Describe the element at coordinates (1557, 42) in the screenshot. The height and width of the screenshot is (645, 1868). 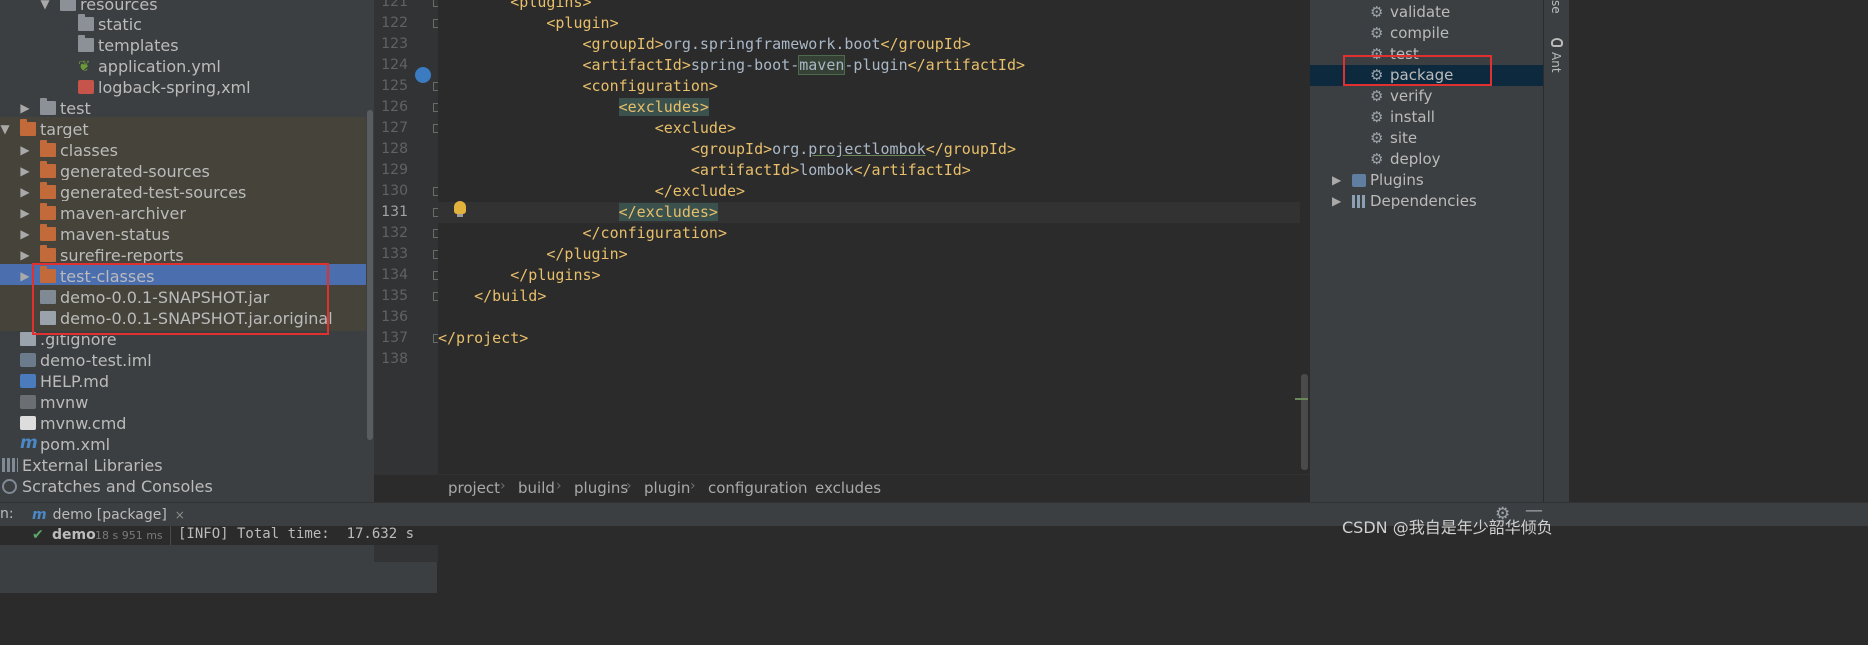
I see `ant-icon` at that location.